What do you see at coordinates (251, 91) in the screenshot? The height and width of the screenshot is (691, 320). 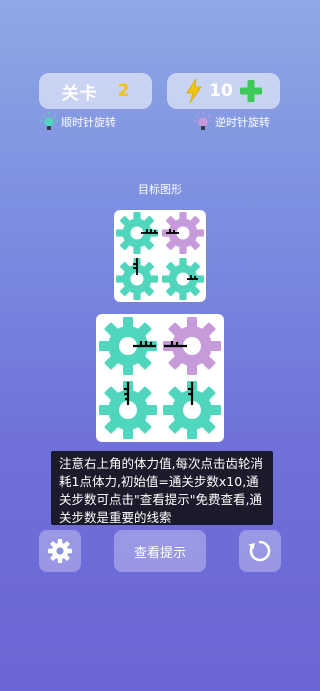 I see `plus-icon` at bounding box center [251, 91].